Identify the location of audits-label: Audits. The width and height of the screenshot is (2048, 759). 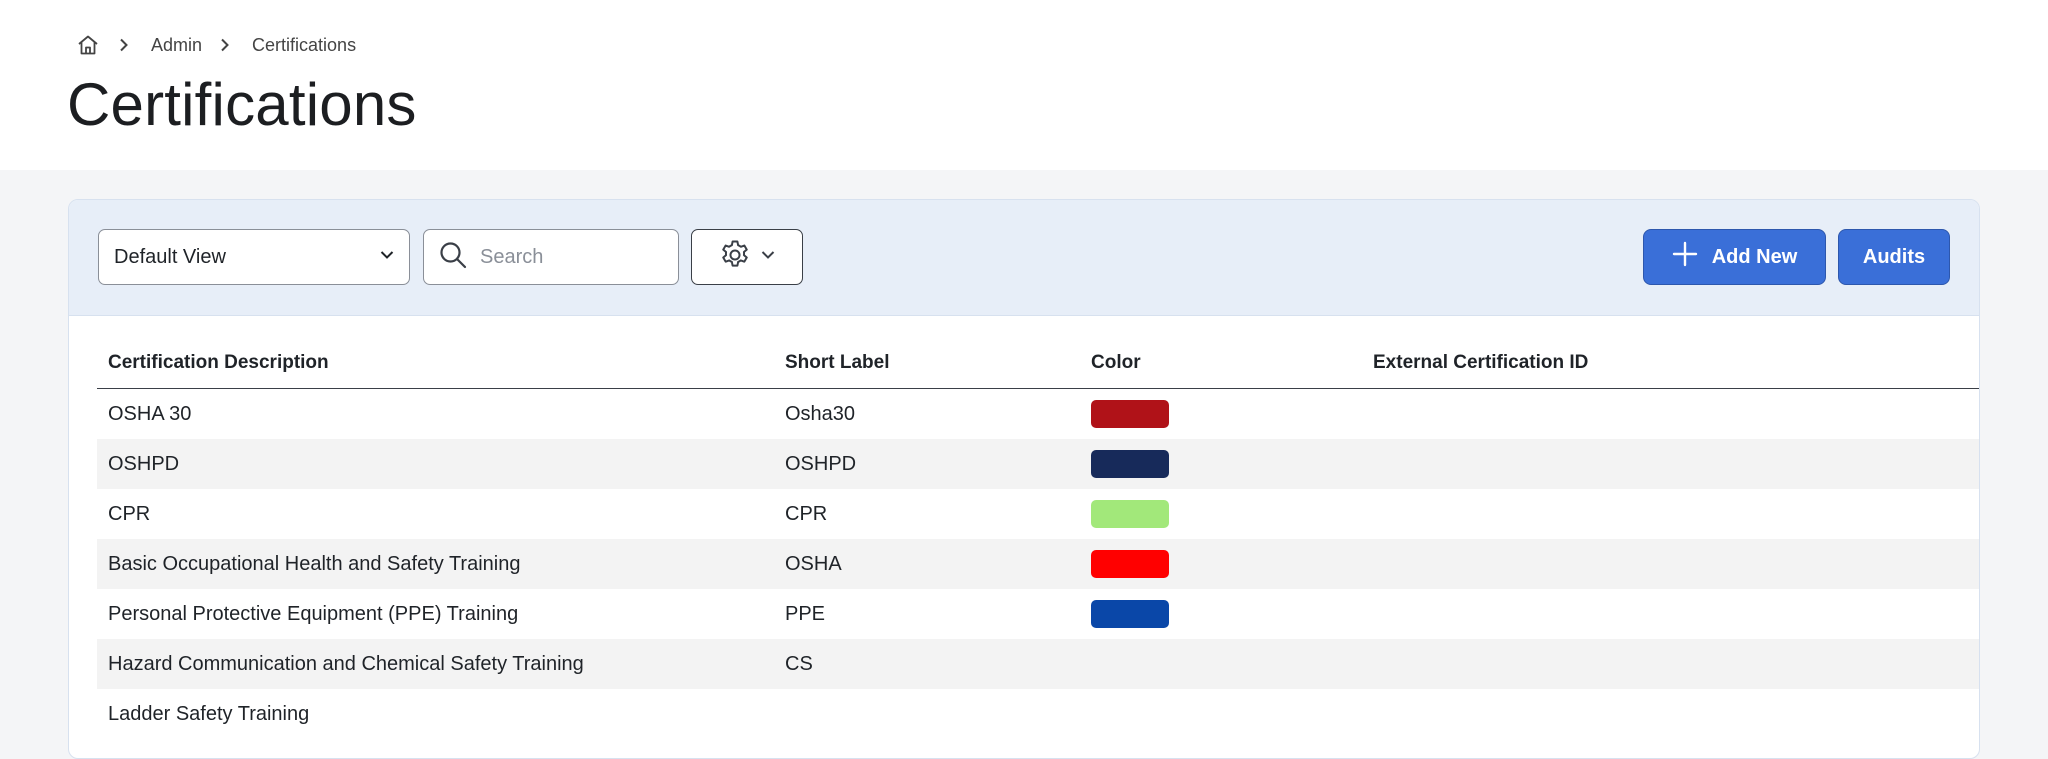
(1894, 256).